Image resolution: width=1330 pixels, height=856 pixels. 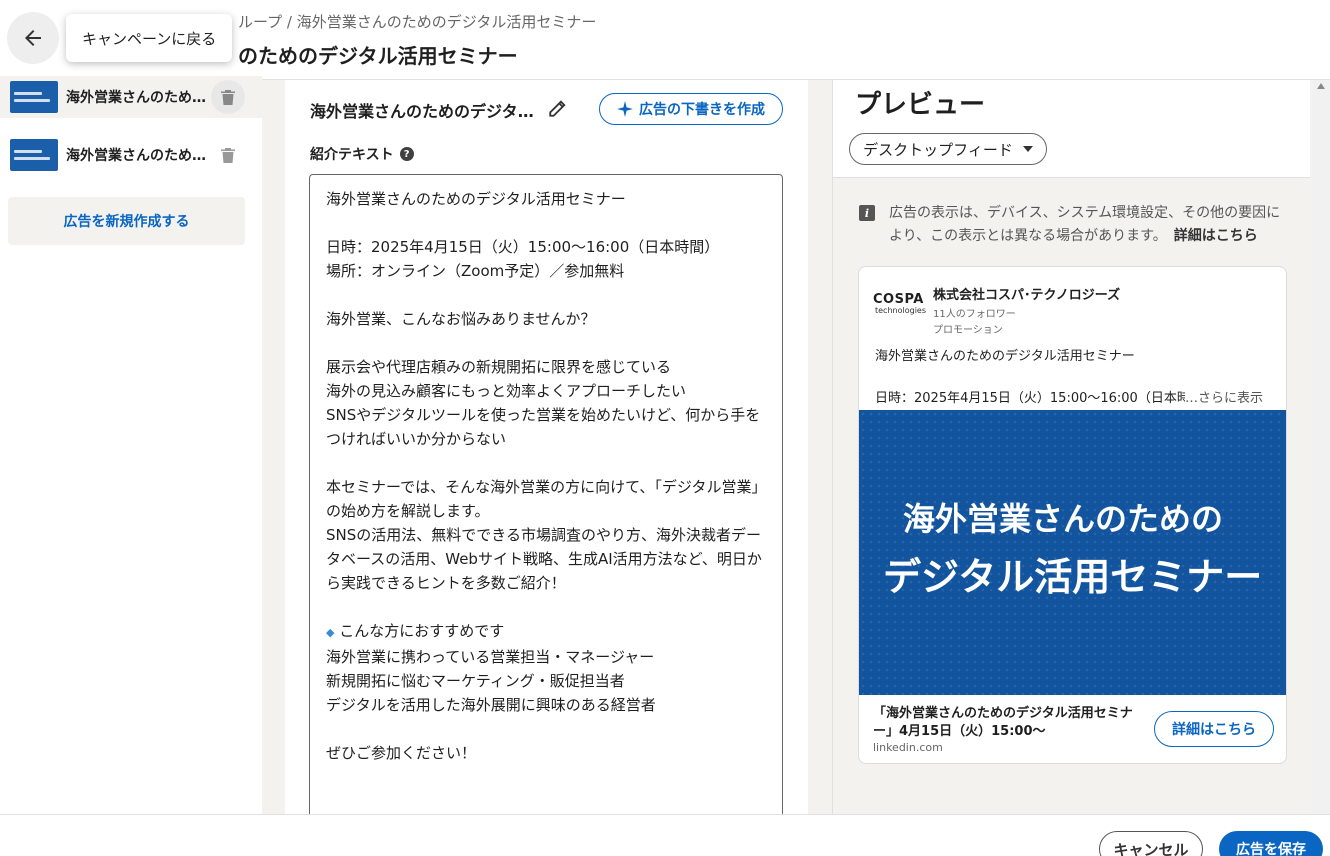 I want to click on create-ad-draft-button: 広告の下書きを作成, so click(x=691, y=109).